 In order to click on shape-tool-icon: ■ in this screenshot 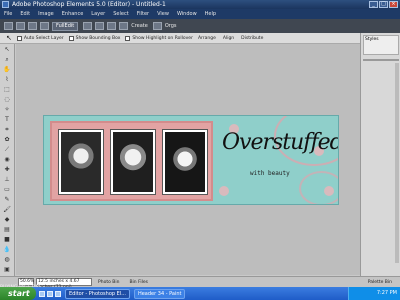, I will do `click(7, 239)`.